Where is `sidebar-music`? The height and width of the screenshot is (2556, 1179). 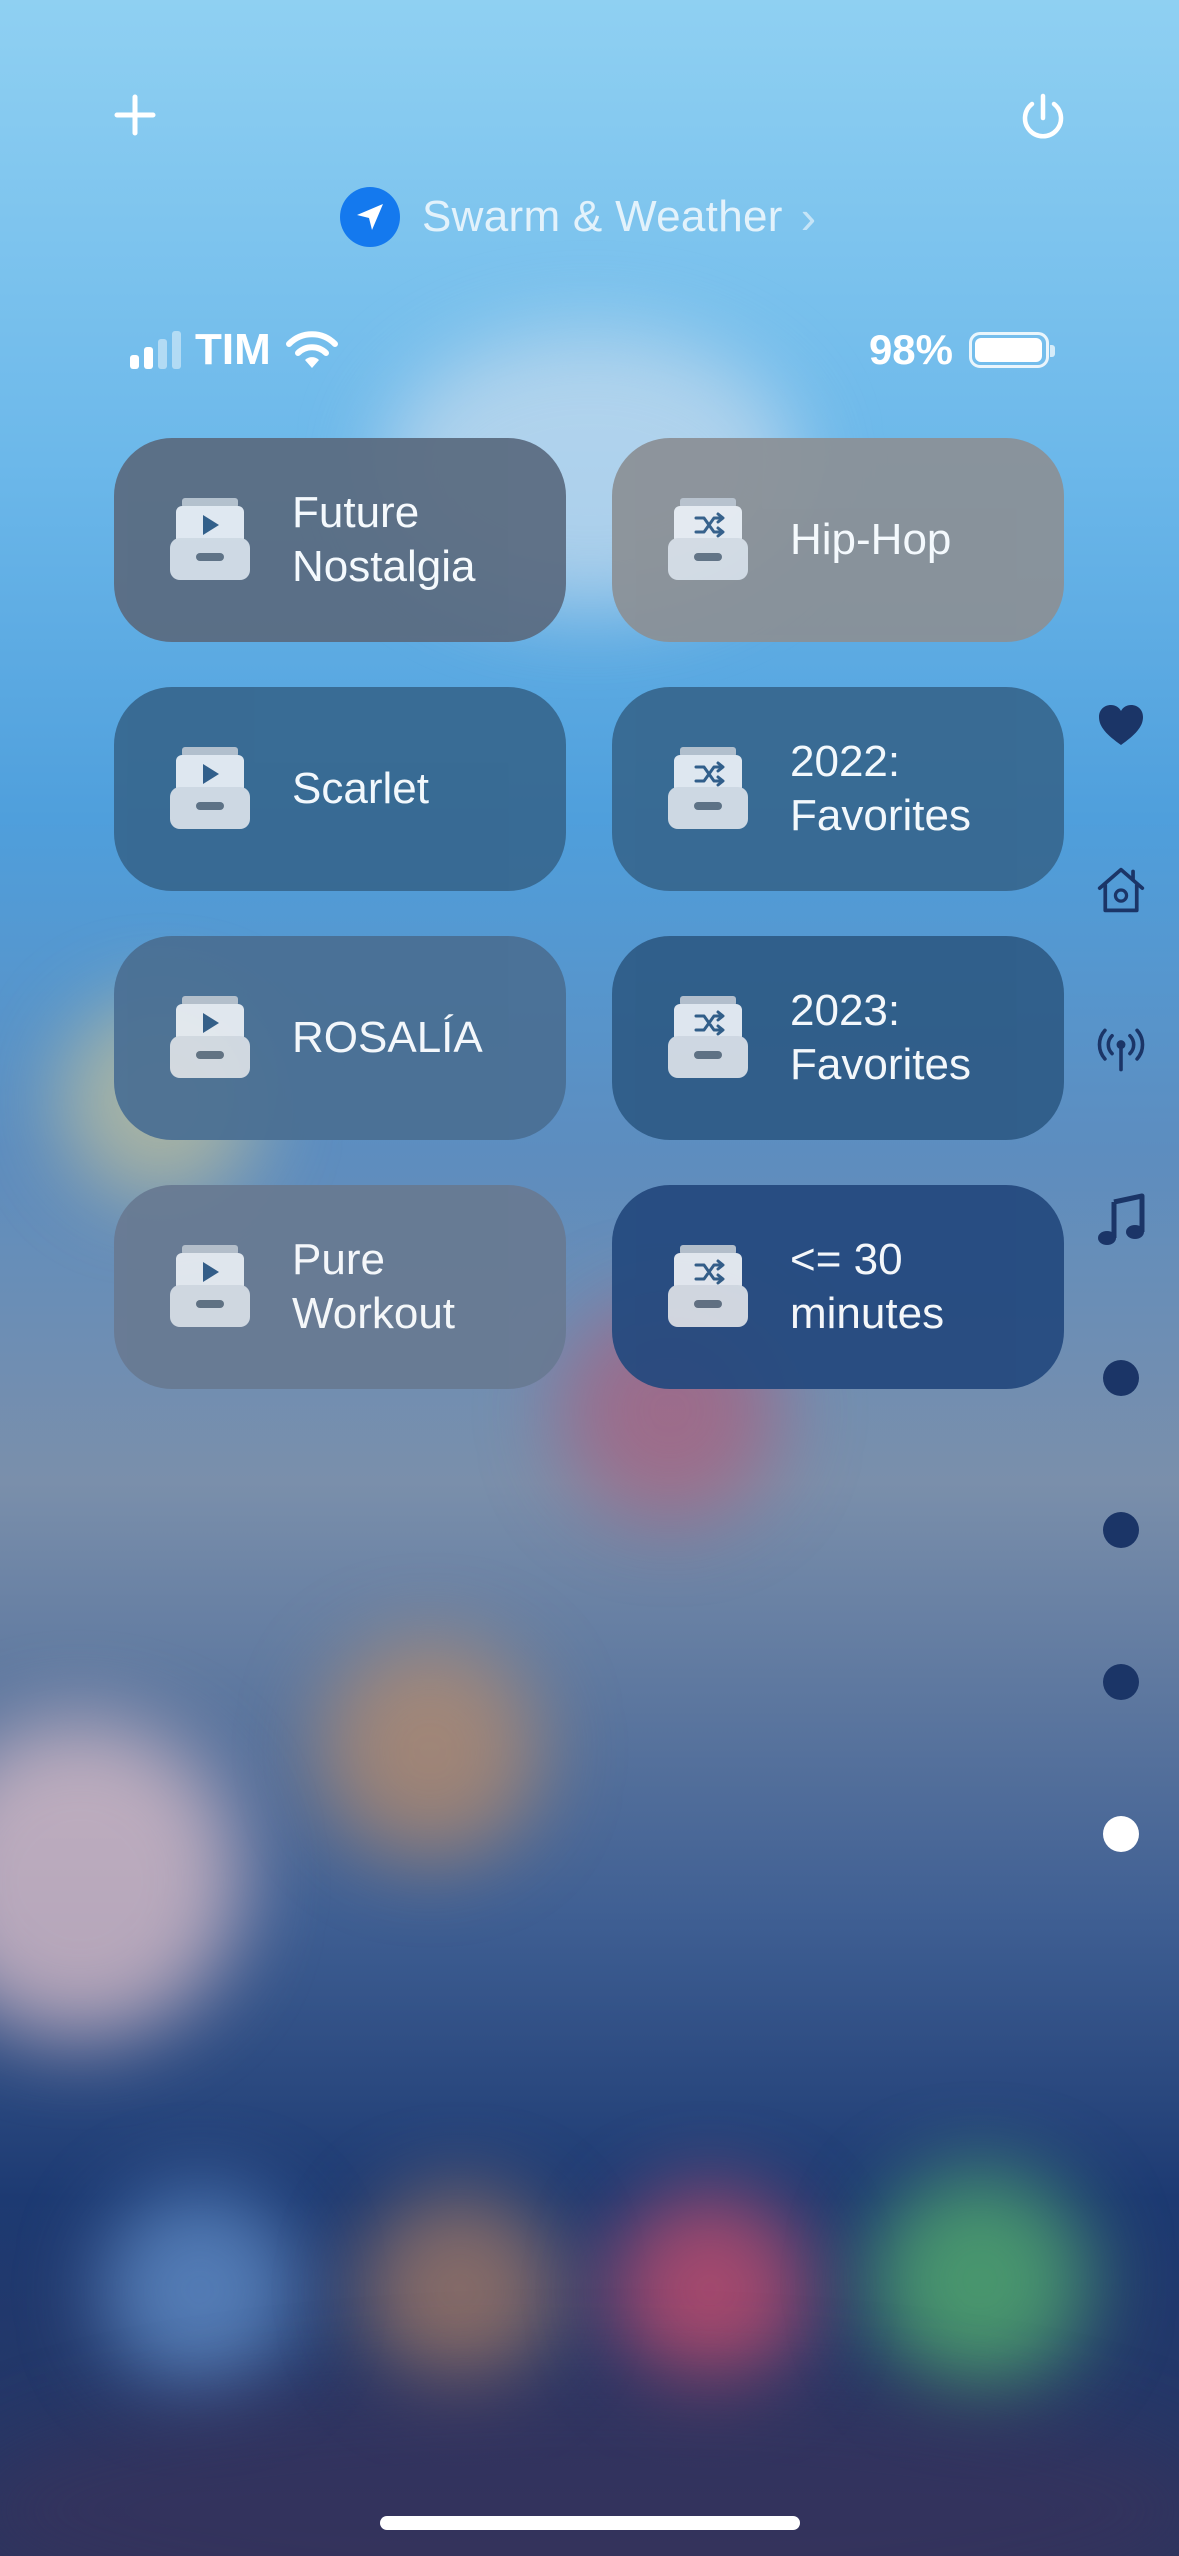
sidebar-music is located at coordinates (1121, 1220).